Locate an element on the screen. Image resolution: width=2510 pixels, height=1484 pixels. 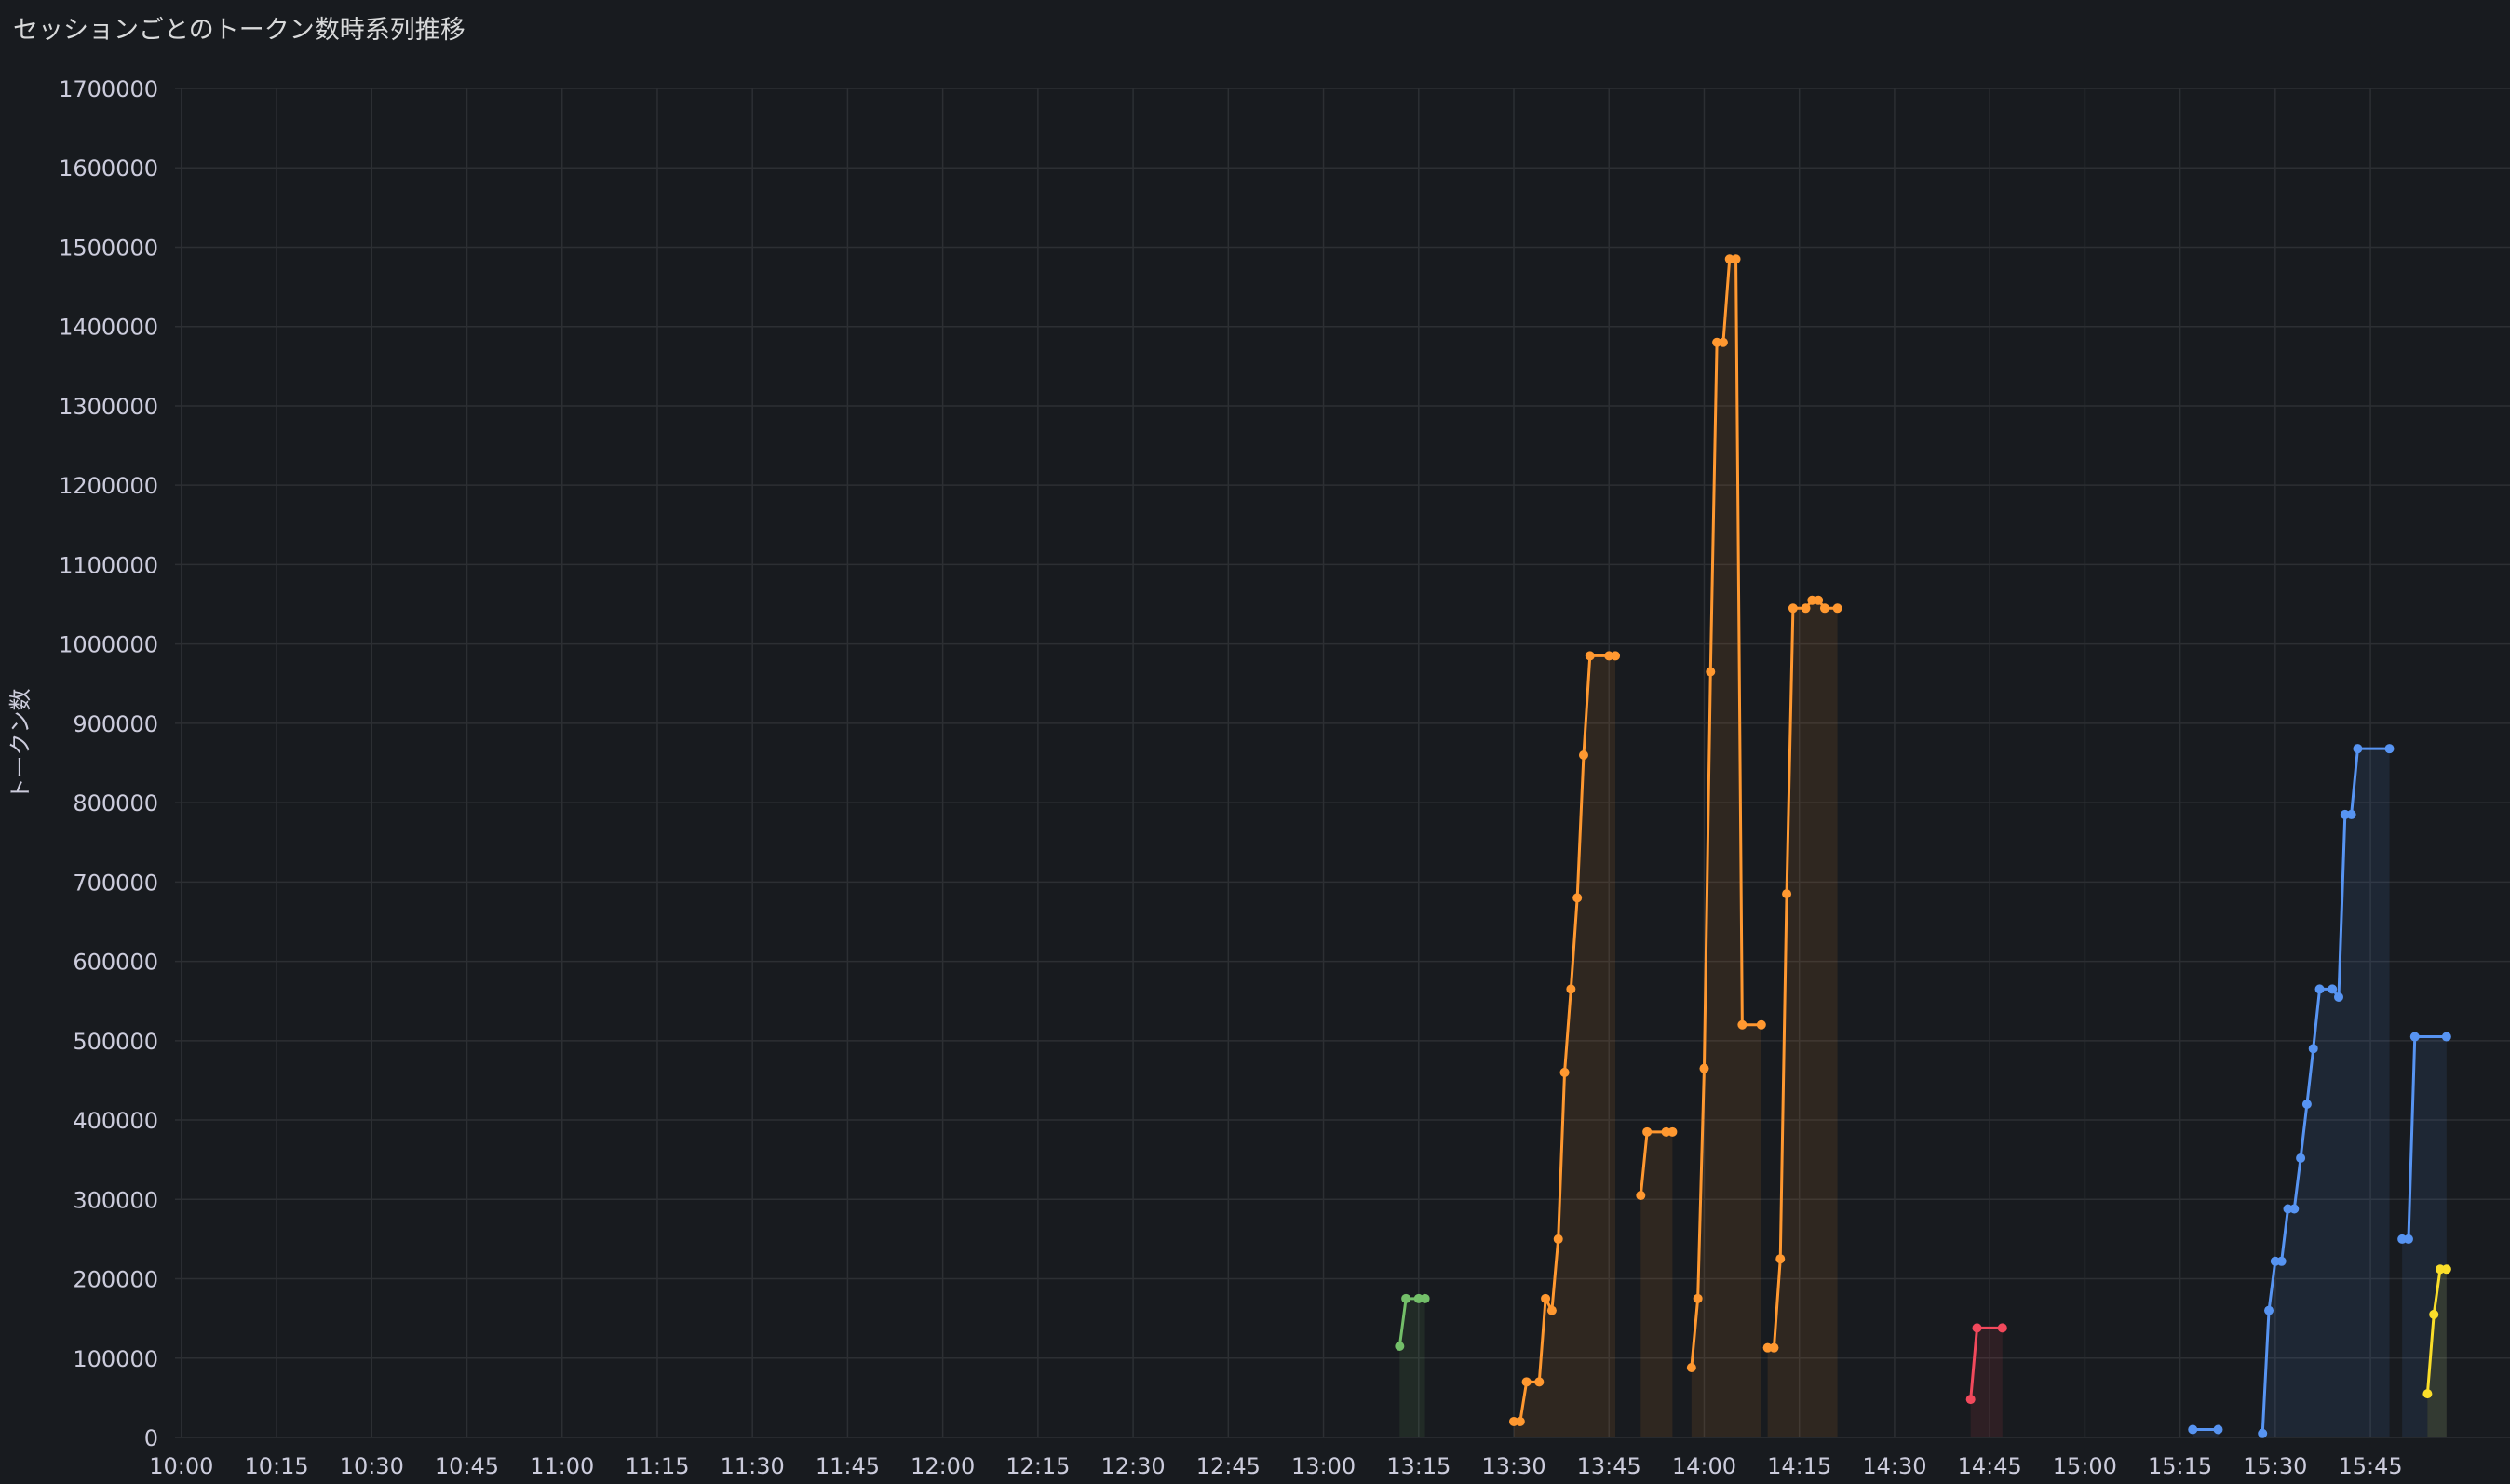
x-tick-label: 11:15 is located at coordinates (657, 1466).